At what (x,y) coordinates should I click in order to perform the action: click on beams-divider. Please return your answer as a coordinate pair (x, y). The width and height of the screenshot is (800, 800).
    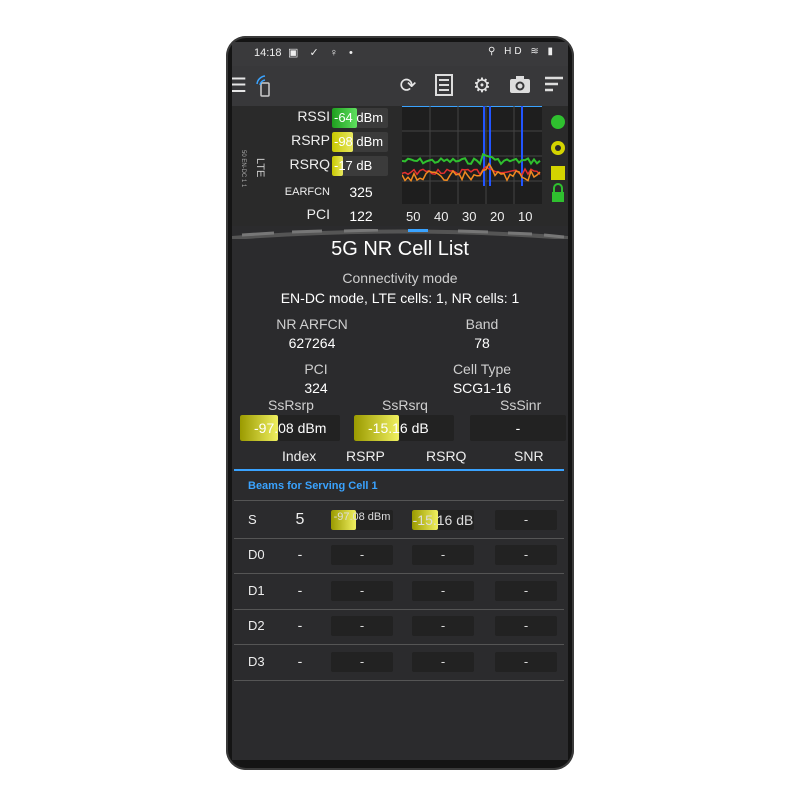
    Looking at the image, I should click on (399, 500).